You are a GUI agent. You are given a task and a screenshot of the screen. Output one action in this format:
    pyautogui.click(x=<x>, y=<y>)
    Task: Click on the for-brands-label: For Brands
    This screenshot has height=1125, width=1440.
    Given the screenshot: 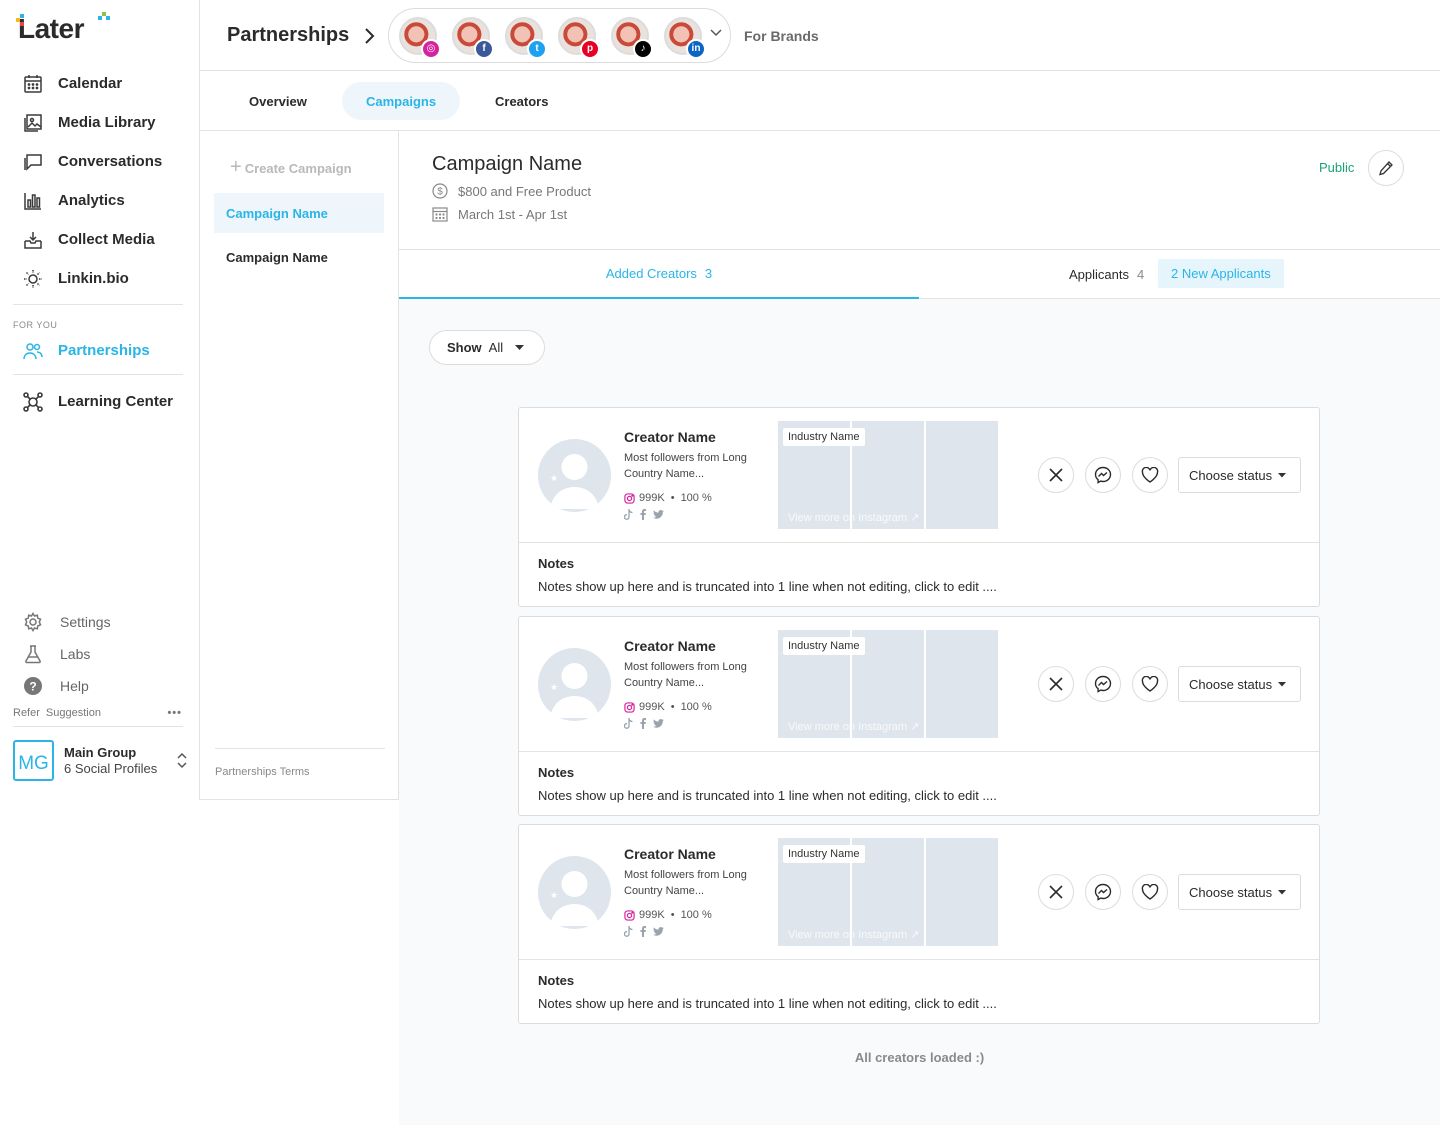 What is the action you would take?
    pyautogui.click(x=781, y=36)
    